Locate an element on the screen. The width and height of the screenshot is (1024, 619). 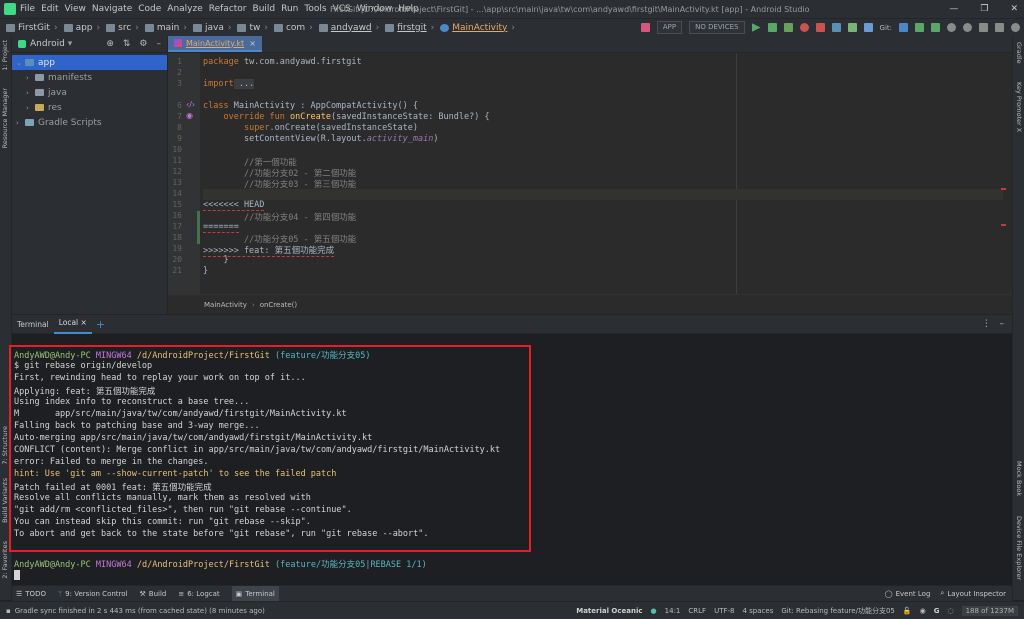
search-icon is located at coordinates (1015, 27).